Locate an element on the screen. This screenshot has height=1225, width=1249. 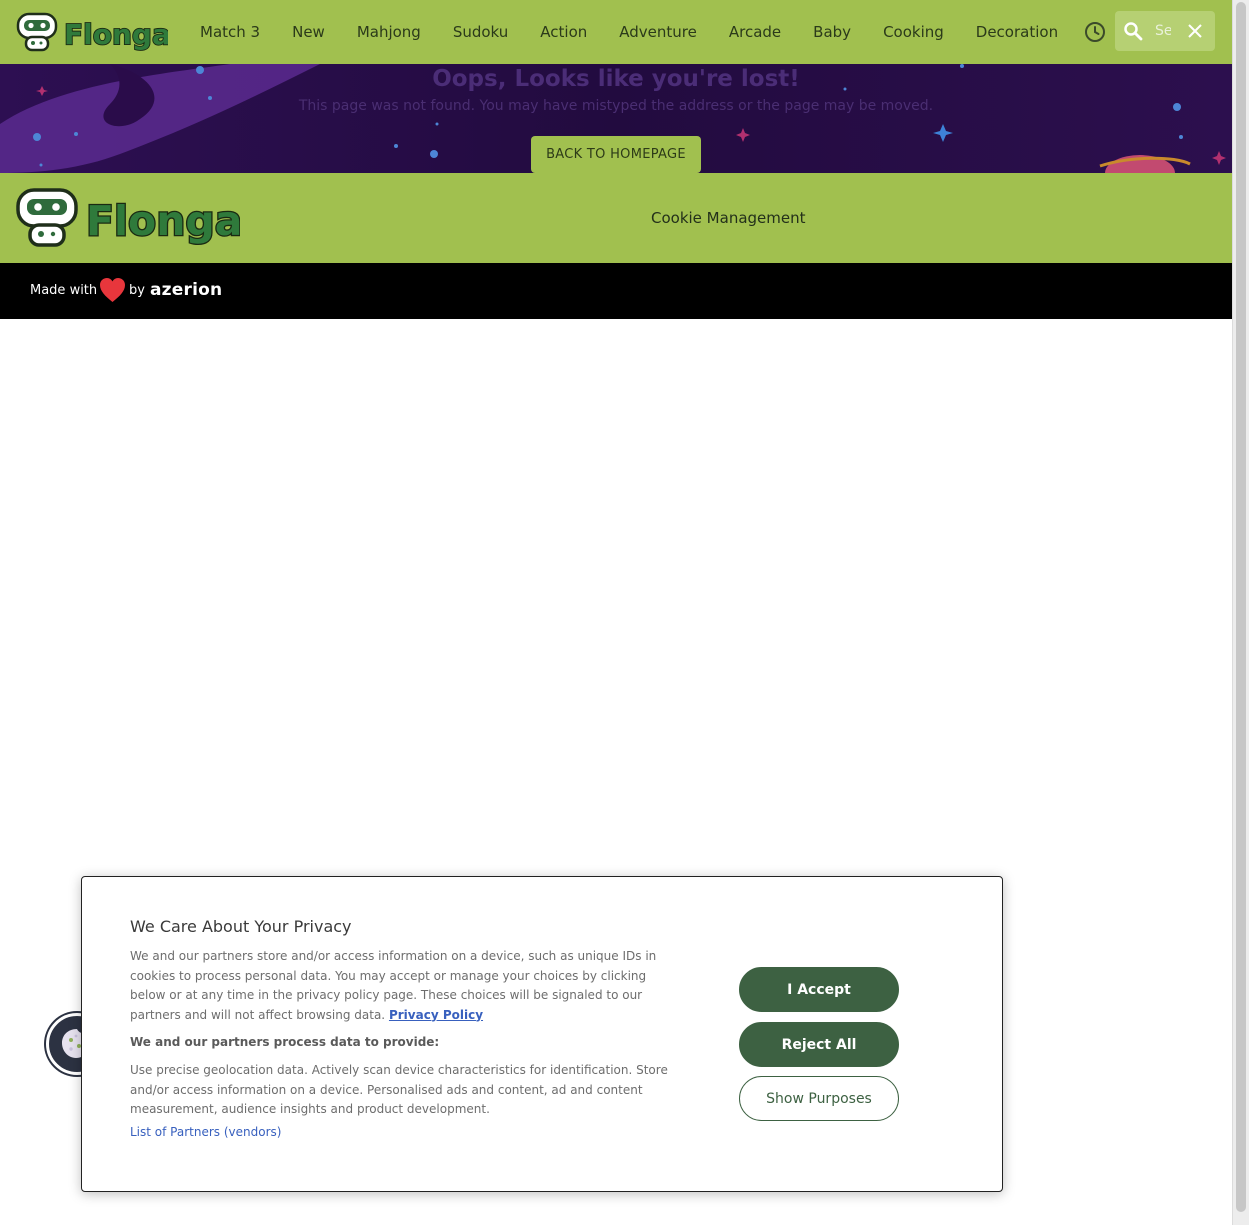
nav-item-match-3: Match 3 is located at coordinates (230, 32).